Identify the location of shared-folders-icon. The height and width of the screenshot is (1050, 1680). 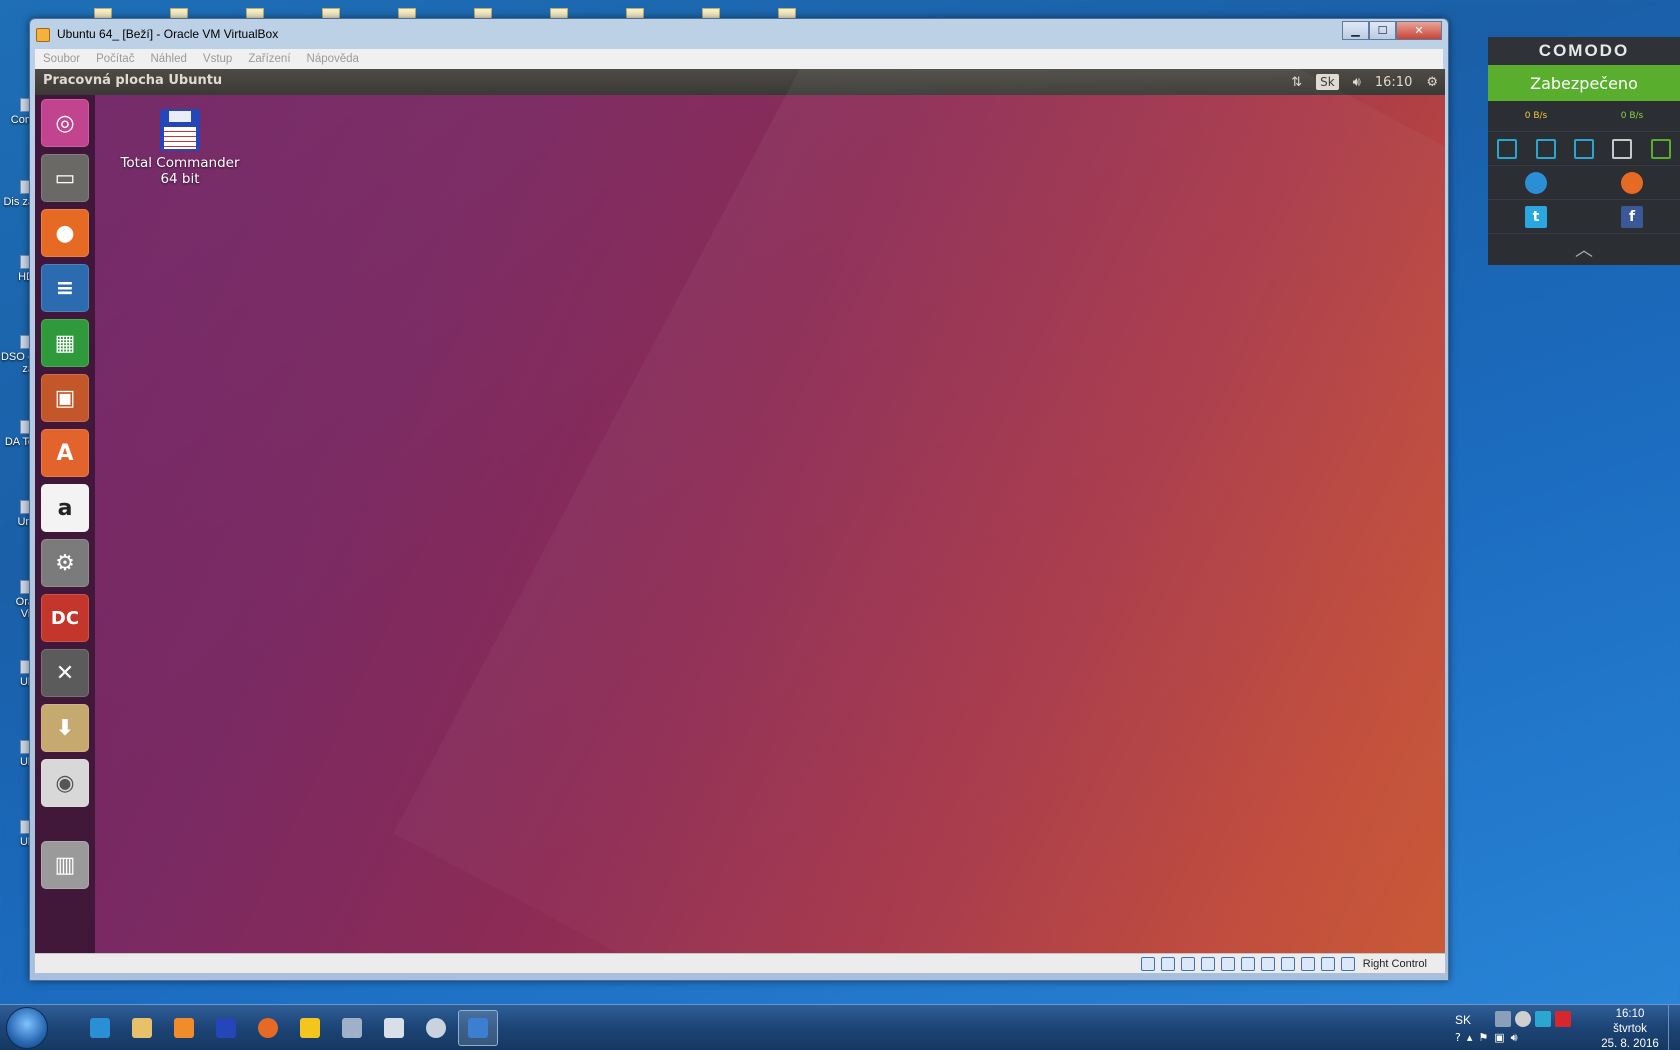
(1247, 963).